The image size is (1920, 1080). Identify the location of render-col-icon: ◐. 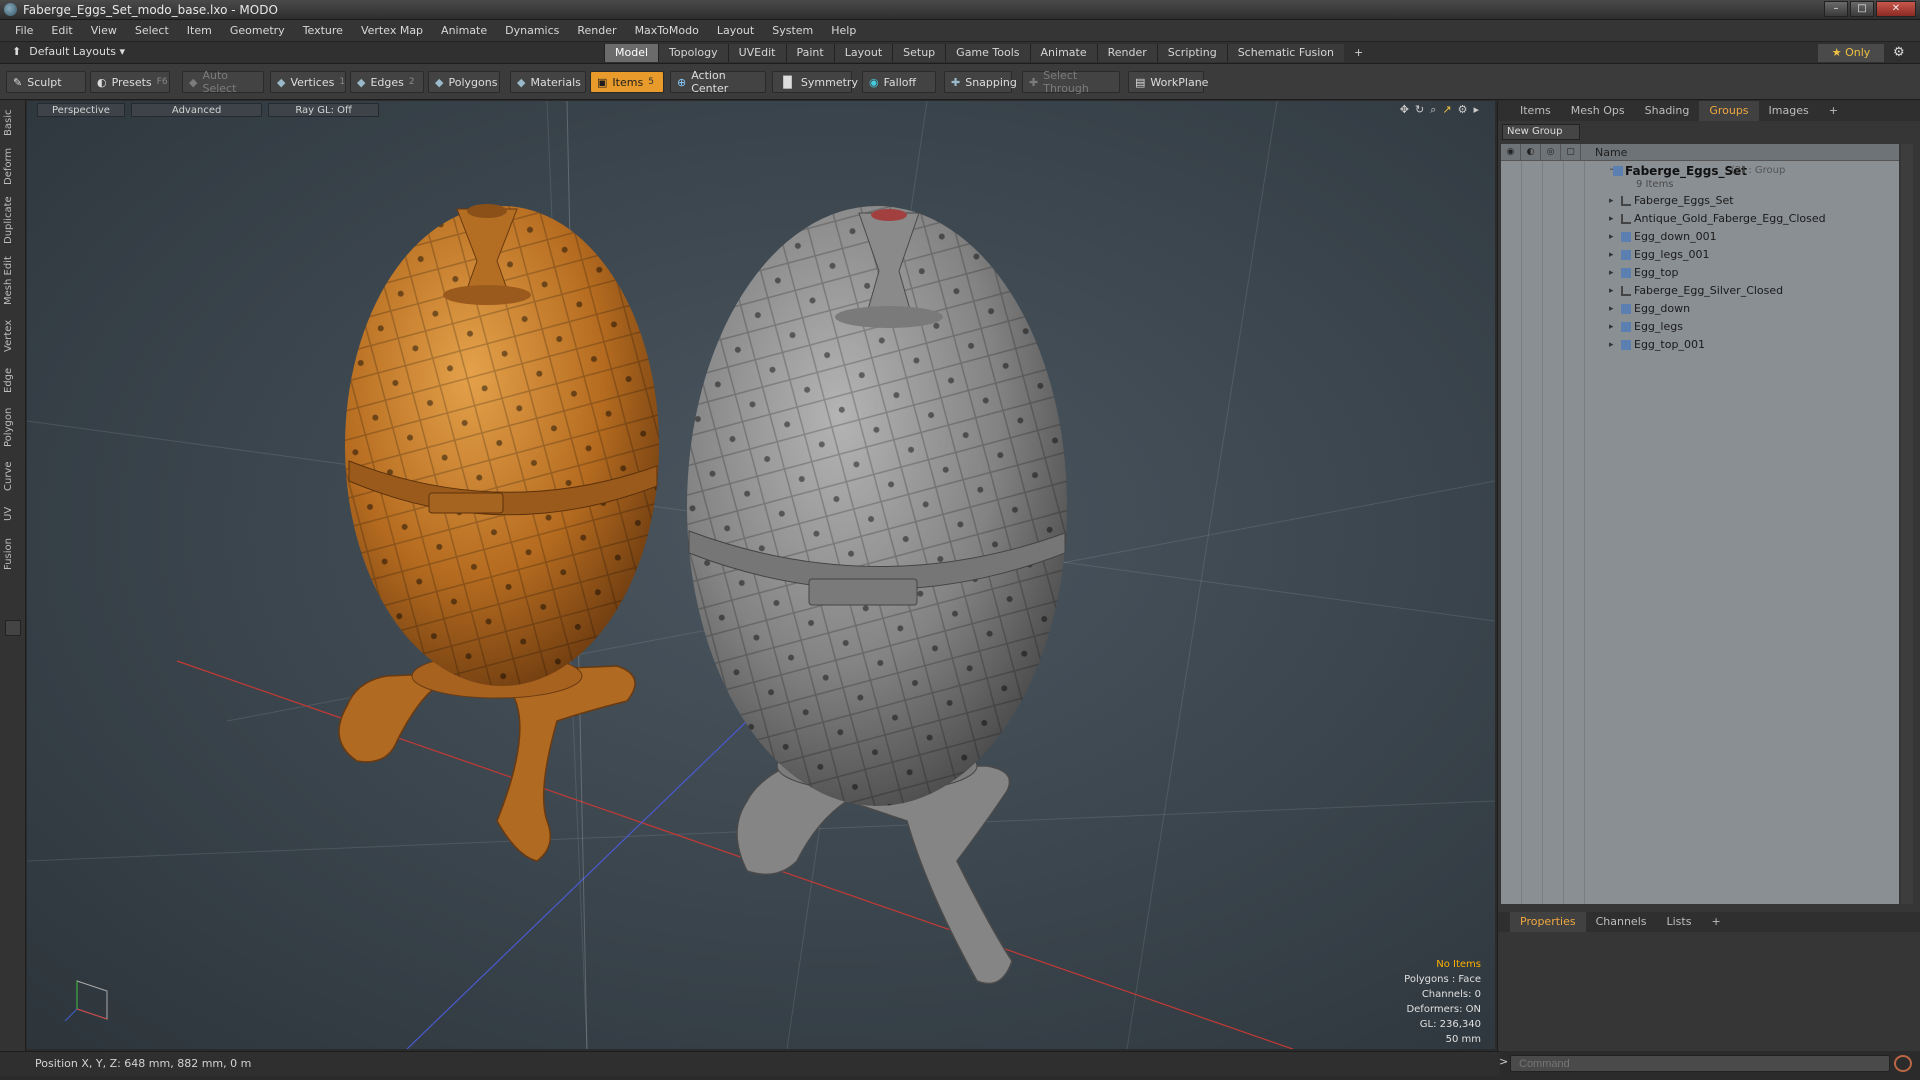
(1531, 152).